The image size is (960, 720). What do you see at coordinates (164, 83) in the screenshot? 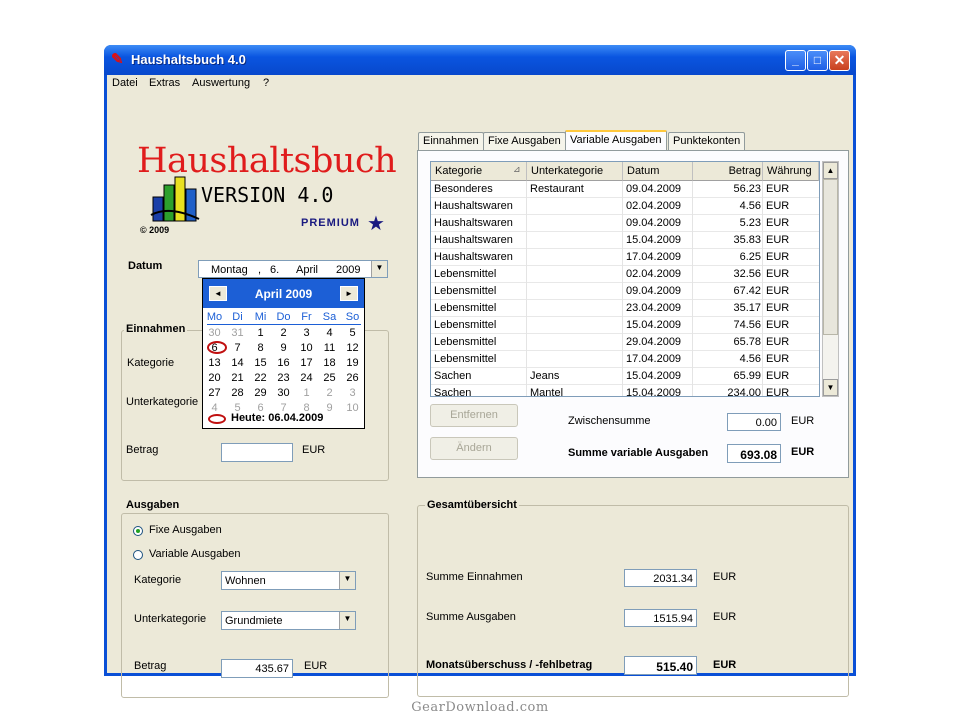
I see `menu-extras: Extras` at bounding box center [164, 83].